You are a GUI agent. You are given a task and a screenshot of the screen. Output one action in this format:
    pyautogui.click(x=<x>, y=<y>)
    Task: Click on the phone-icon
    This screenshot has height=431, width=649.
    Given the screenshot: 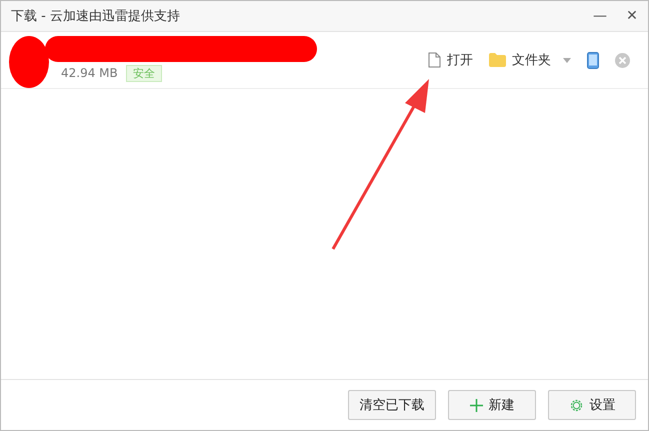 What is the action you would take?
    pyautogui.click(x=593, y=60)
    